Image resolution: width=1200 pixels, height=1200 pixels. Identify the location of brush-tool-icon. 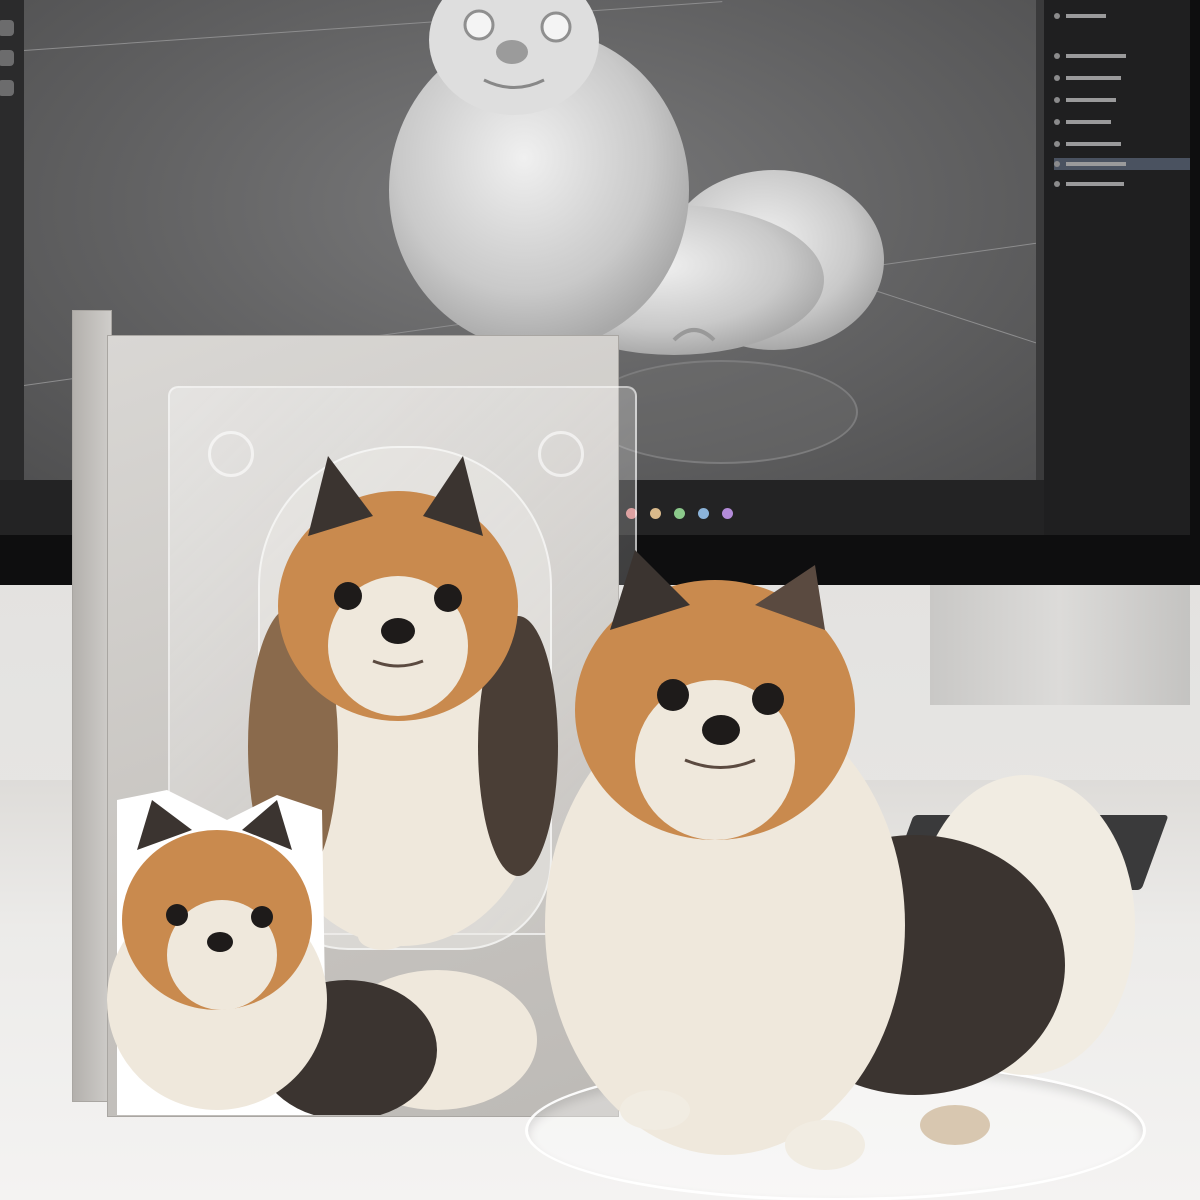
(7, 28).